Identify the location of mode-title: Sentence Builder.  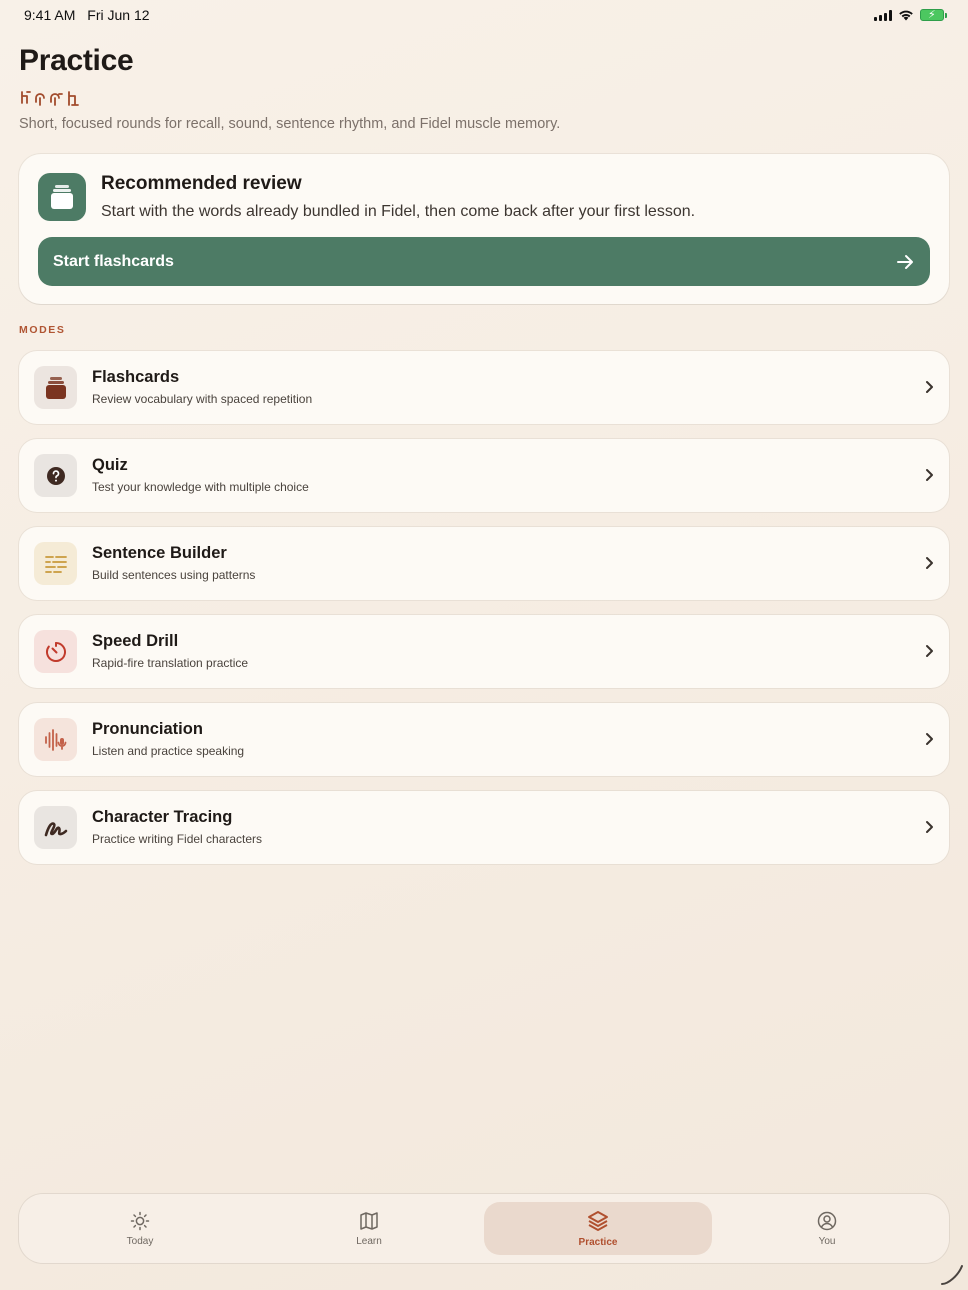
(159, 553).